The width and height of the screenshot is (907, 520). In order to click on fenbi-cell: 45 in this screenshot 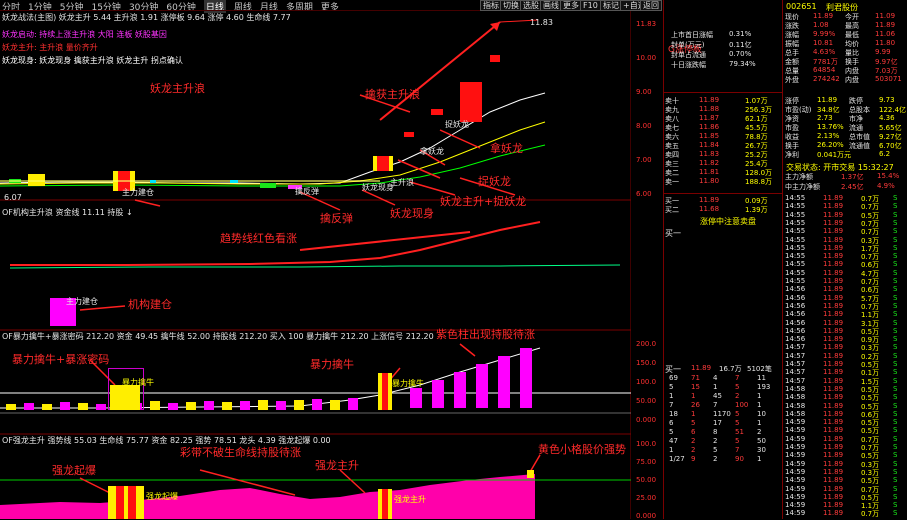, I will do `click(717, 396)`.